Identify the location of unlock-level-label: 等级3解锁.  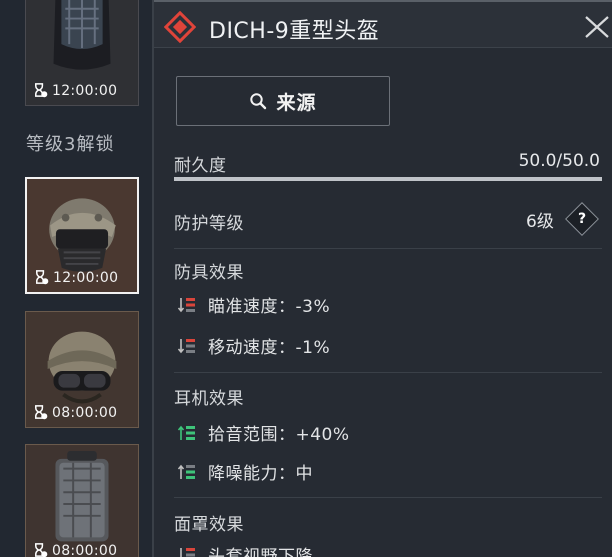
(70, 144).